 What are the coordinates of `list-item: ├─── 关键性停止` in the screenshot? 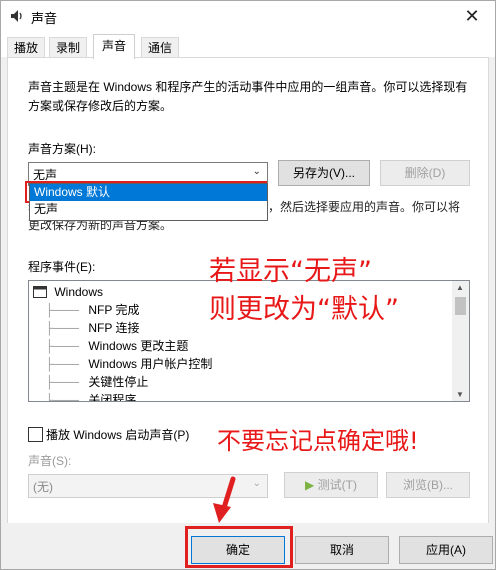 It's located at (96, 382).